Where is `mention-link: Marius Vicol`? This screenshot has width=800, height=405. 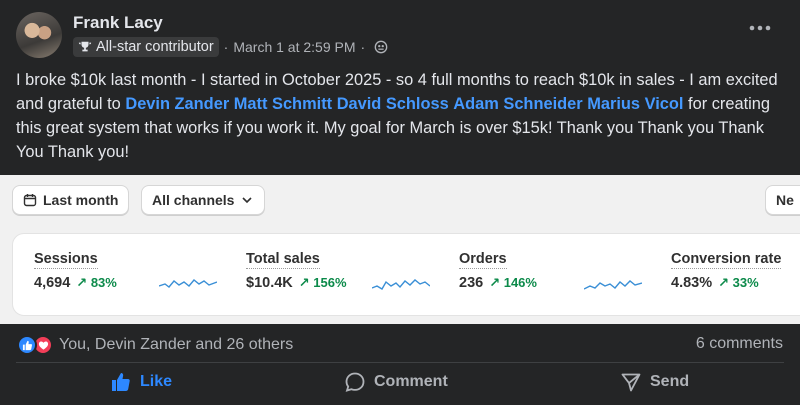 mention-link: Marius Vicol is located at coordinates (635, 104).